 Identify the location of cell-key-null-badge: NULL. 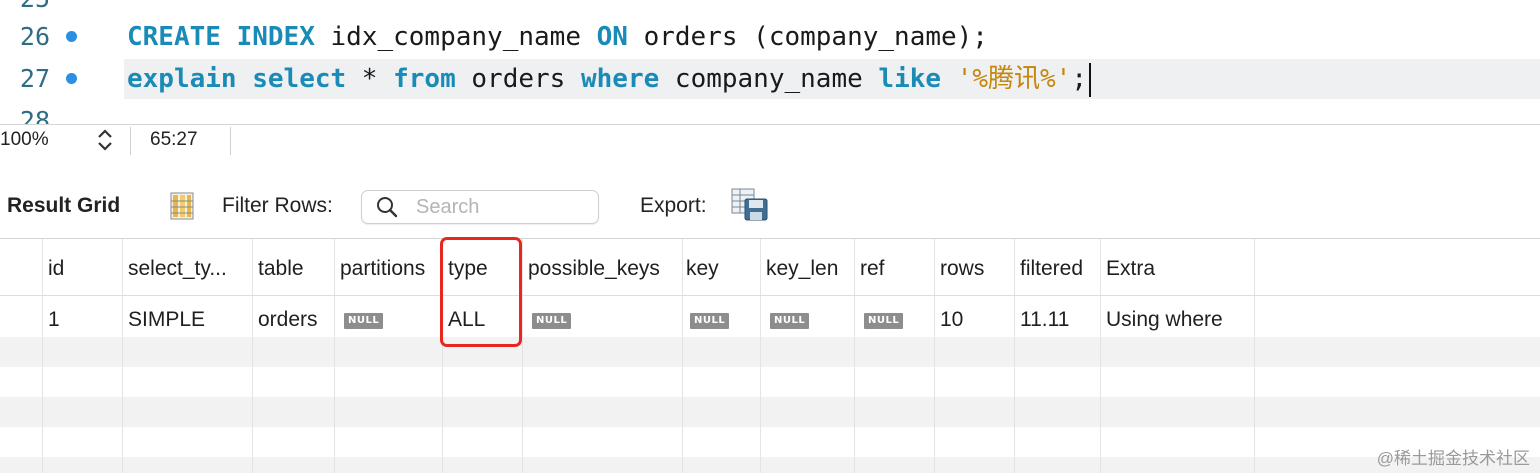
(710, 321).